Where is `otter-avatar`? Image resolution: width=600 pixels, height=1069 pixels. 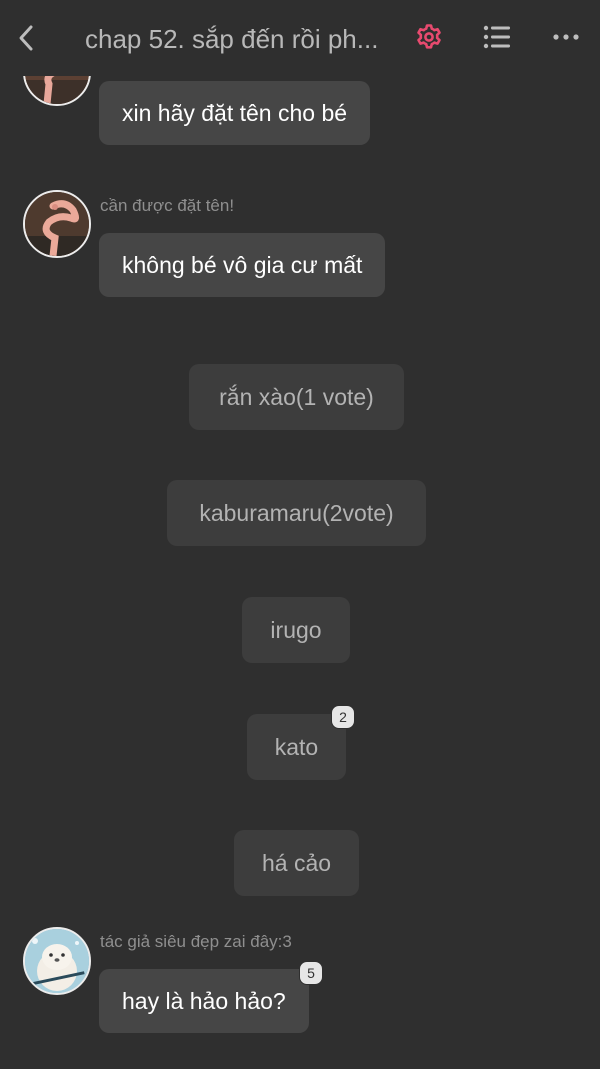 otter-avatar is located at coordinates (57, 961).